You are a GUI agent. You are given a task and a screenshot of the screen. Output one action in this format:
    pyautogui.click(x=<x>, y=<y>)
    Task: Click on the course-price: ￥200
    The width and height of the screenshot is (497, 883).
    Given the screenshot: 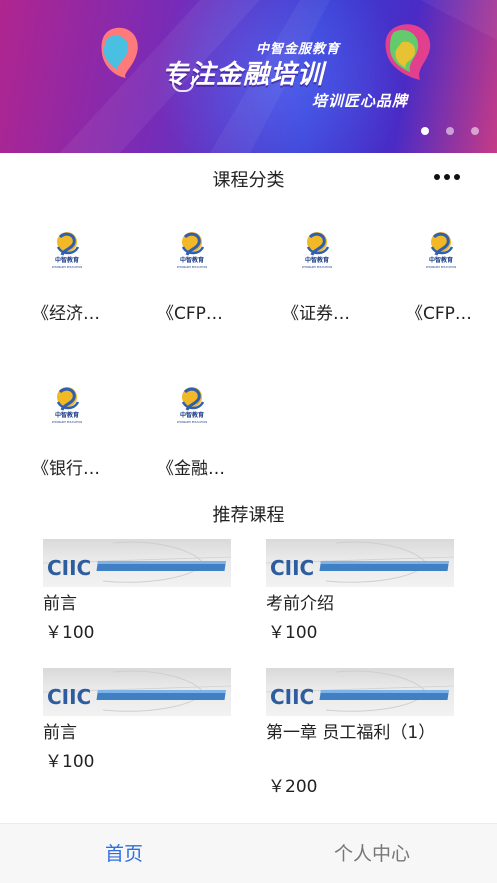 What is the action you would take?
    pyautogui.click(x=293, y=787)
    